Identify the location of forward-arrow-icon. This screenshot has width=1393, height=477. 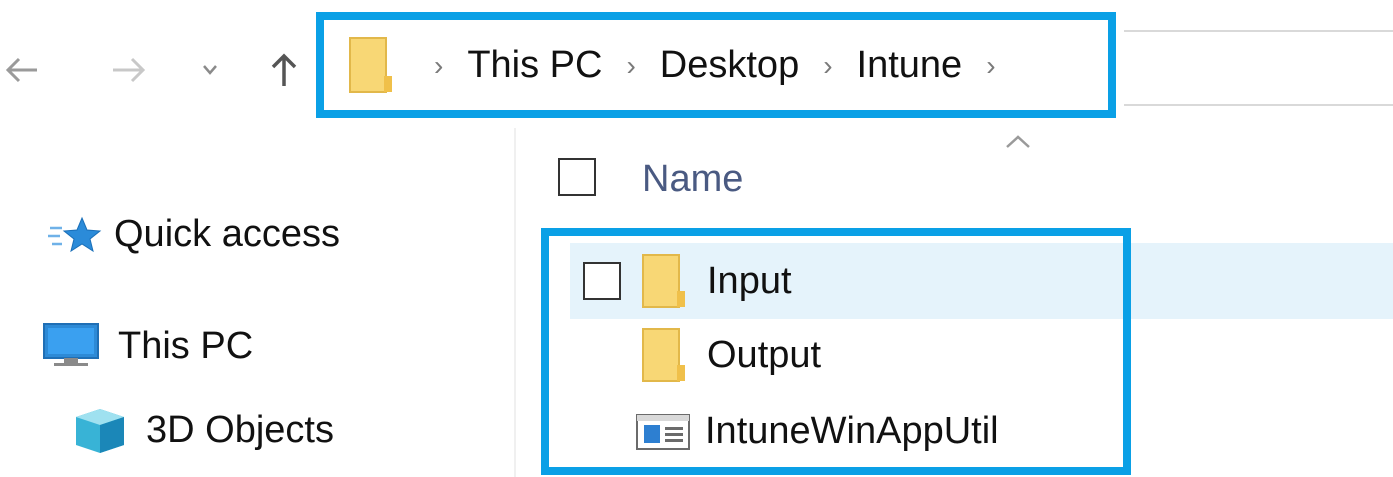
(129, 70).